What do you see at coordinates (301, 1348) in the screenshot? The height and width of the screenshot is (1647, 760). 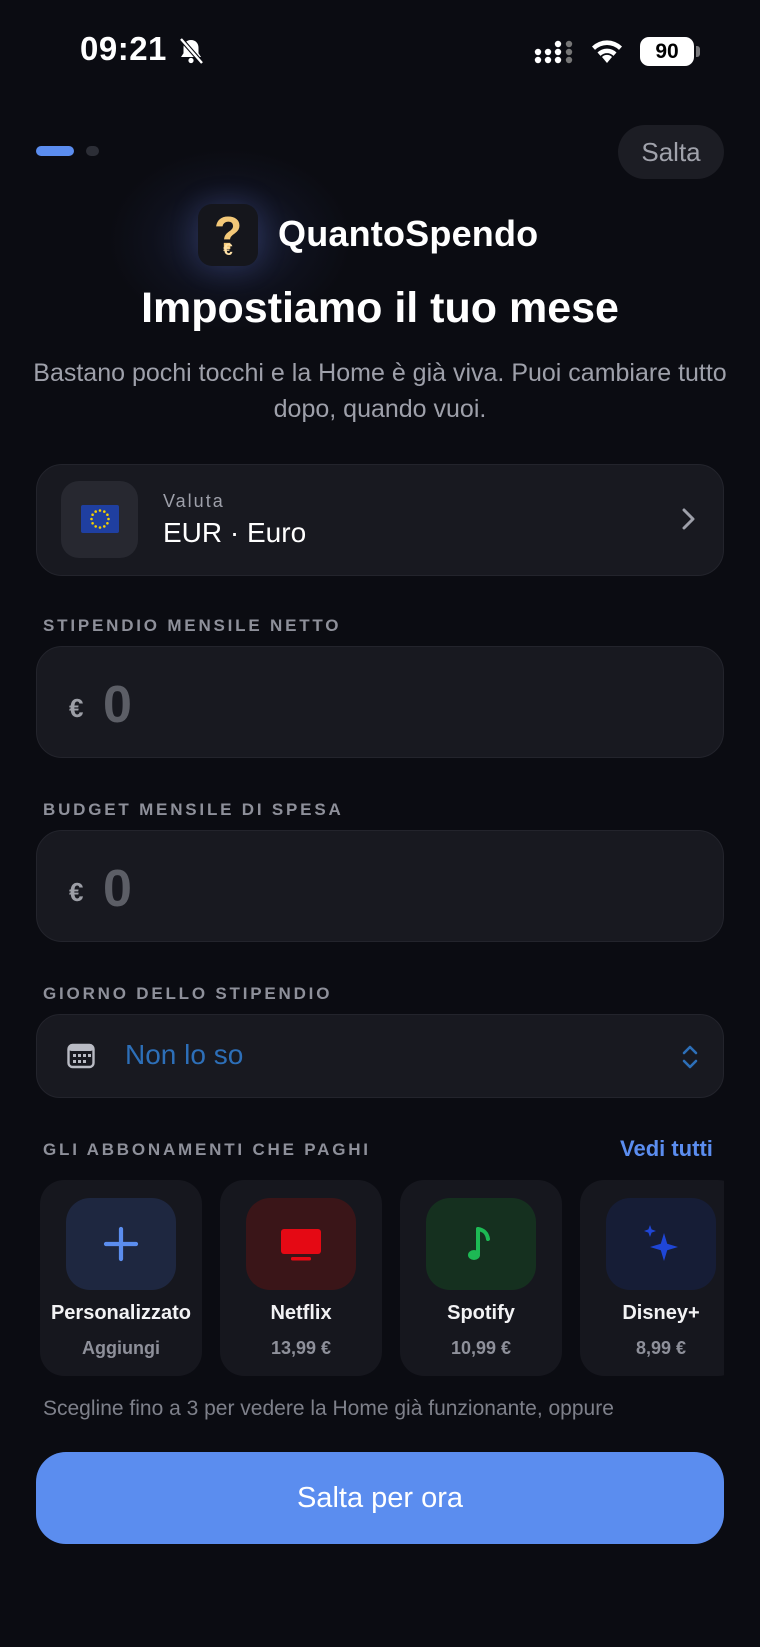 I see `sub-price: 13,99 €` at bounding box center [301, 1348].